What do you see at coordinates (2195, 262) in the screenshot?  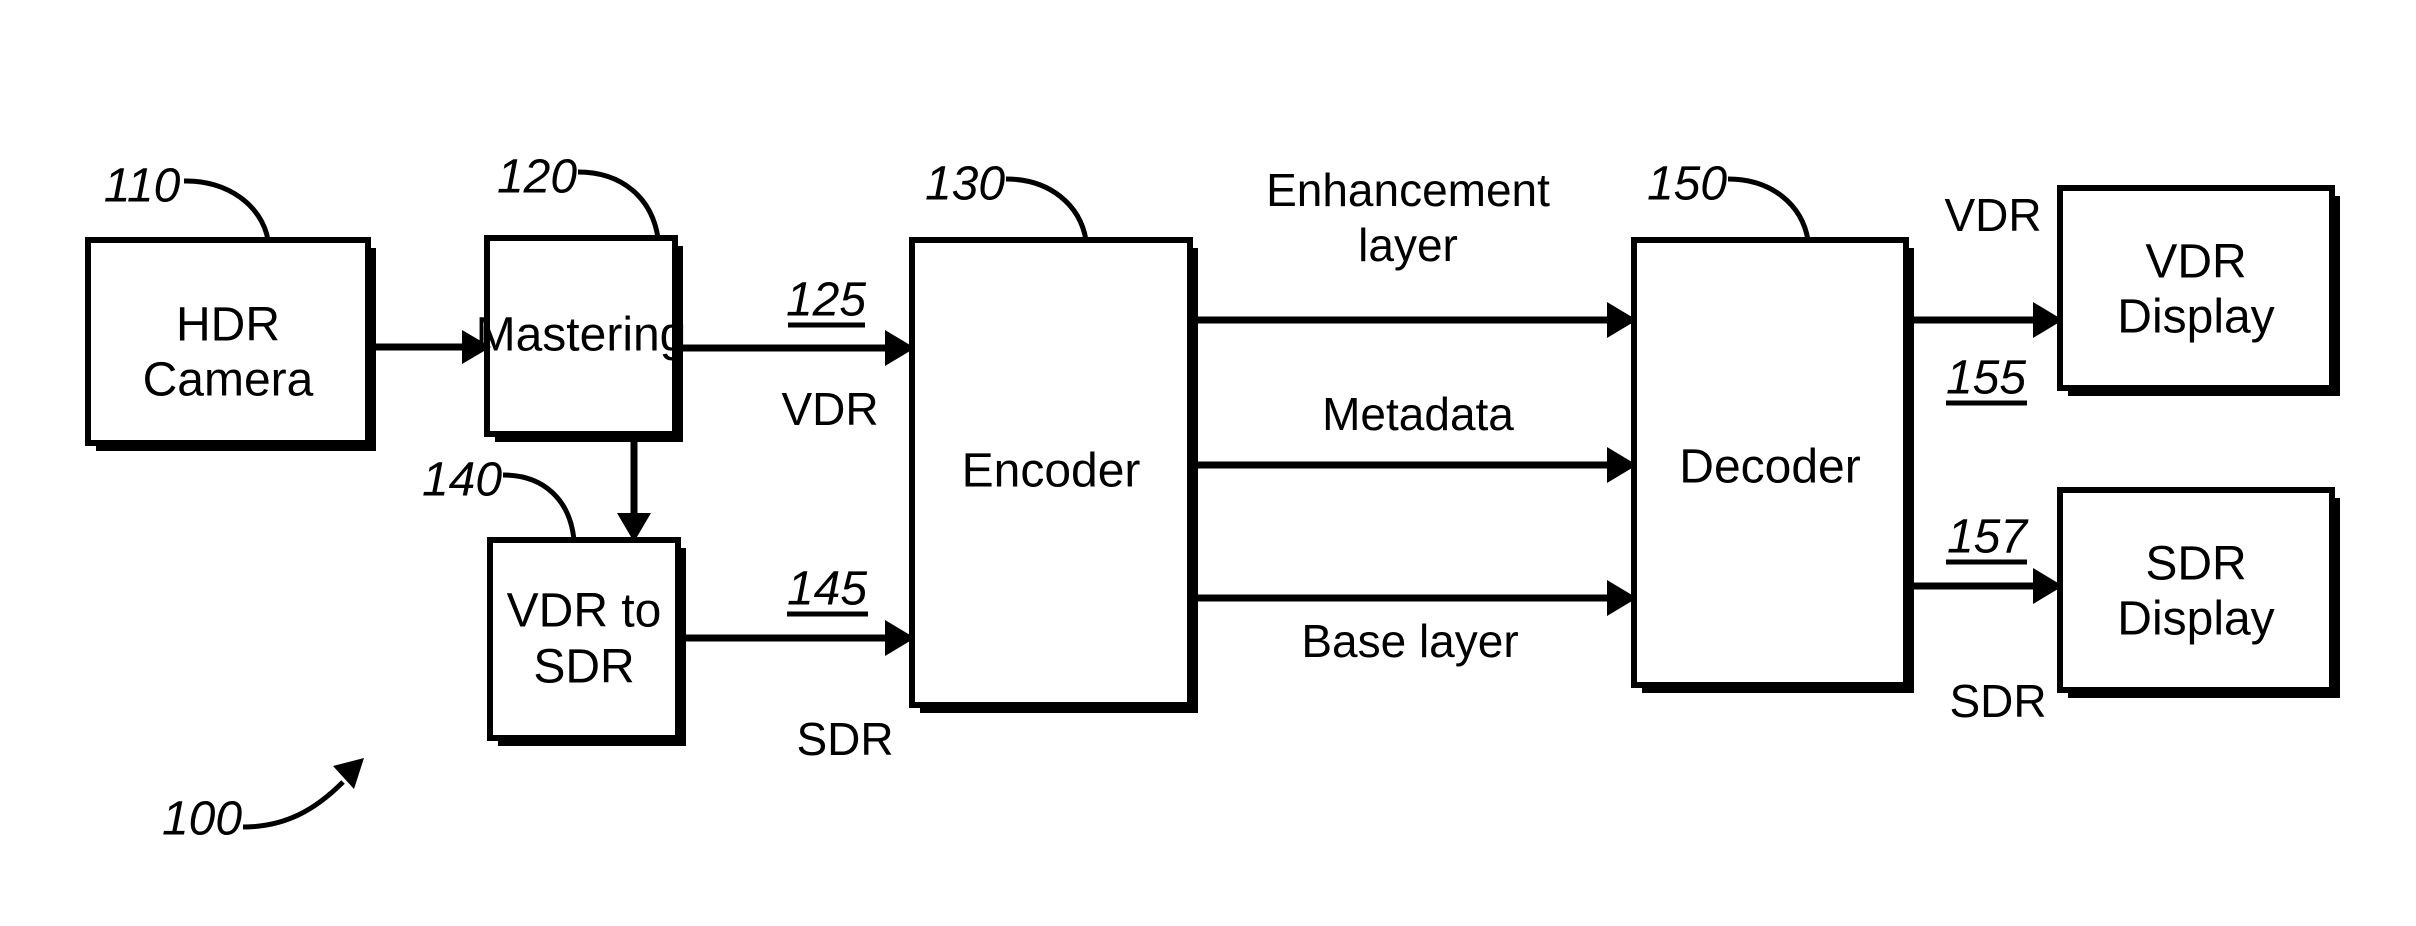 I see `vdr-display-label-line1: VDR` at bounding box center [2195, 262].